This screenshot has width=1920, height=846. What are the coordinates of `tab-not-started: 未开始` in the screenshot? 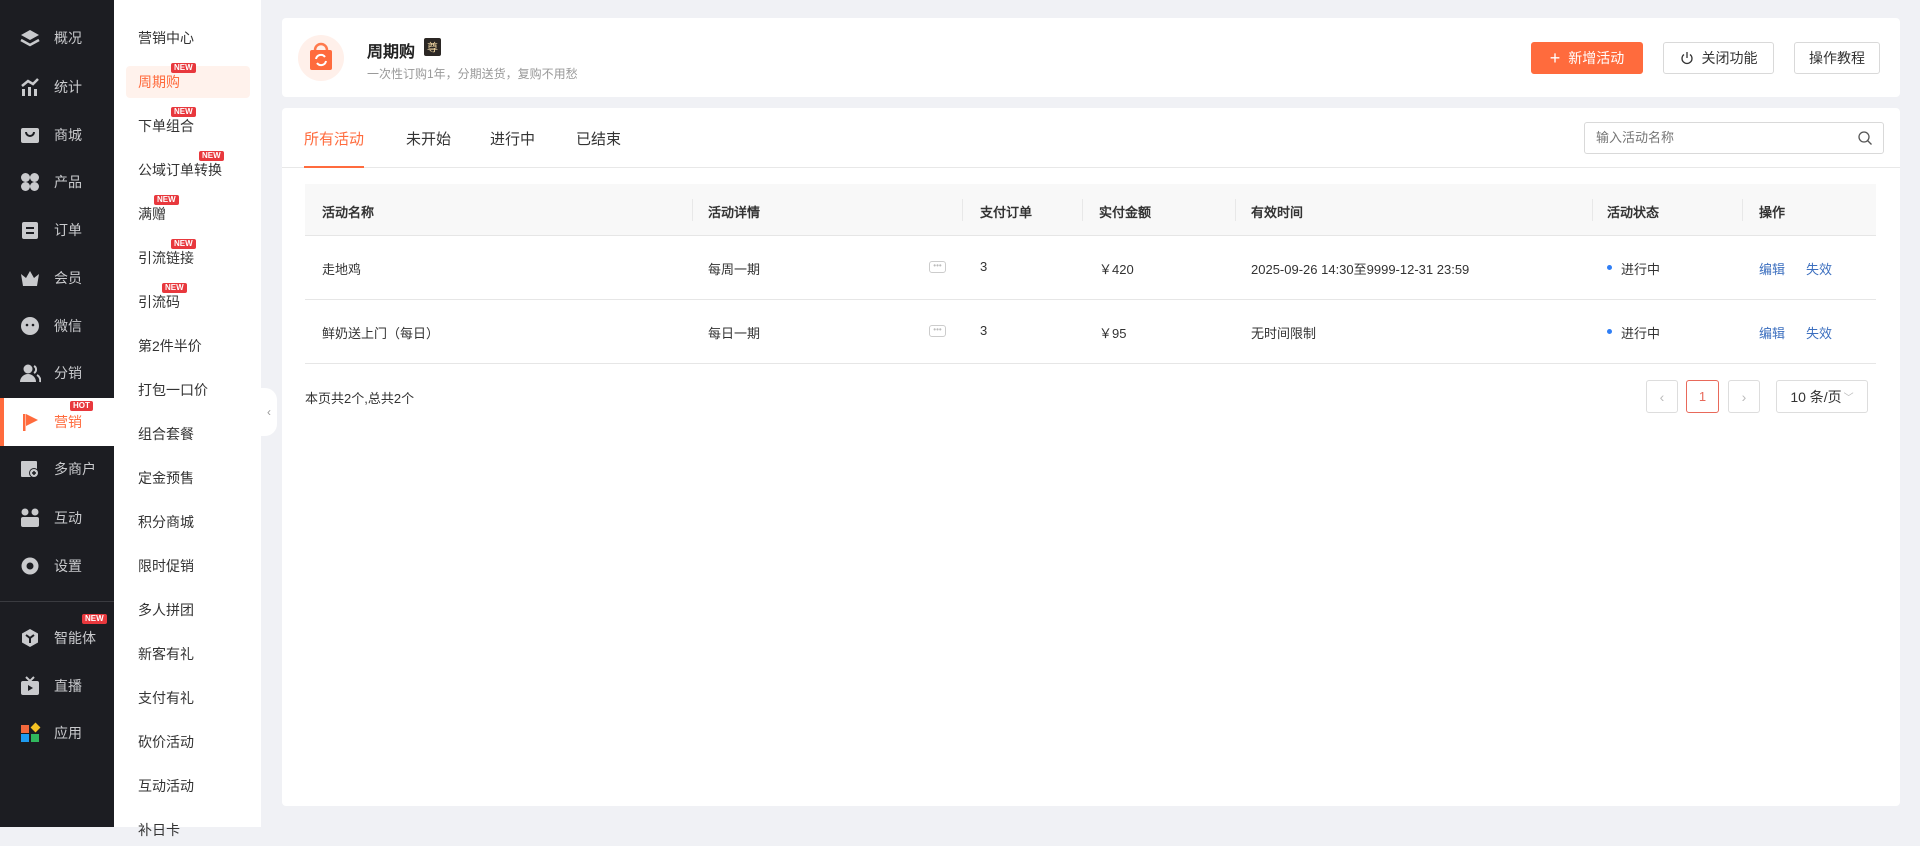 It's located at (428, 148).